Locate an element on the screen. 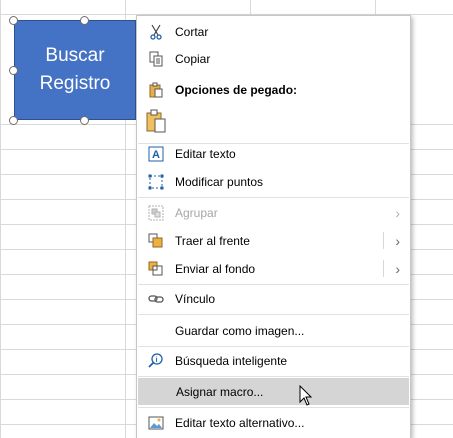 This screenshot has width=453, height=438. menu-item-edit-text: A Editar texto is located at coordinates (273, 153).